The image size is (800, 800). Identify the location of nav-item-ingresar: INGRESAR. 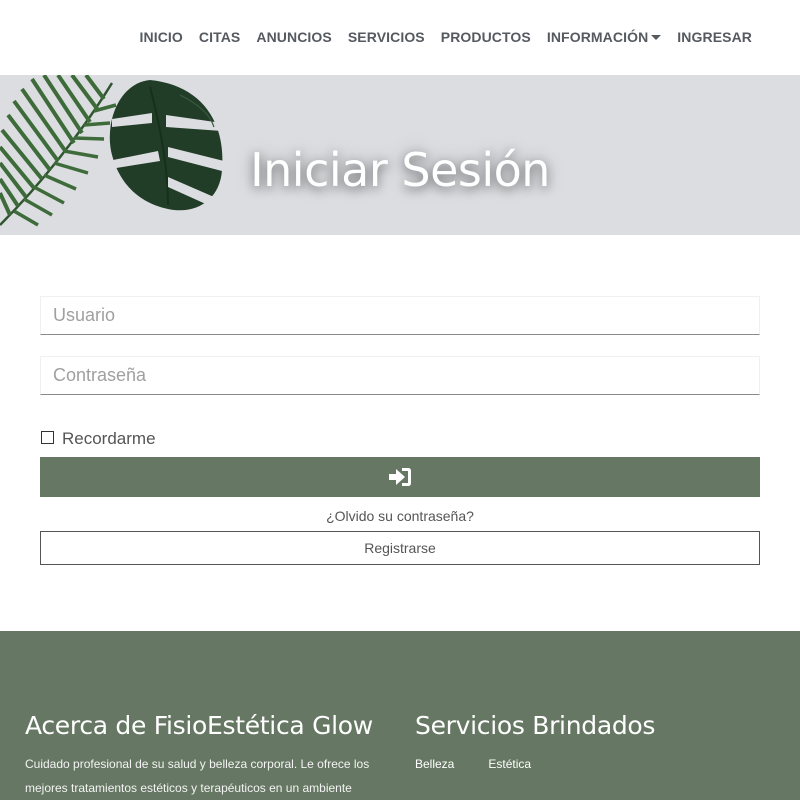
(714, 37).